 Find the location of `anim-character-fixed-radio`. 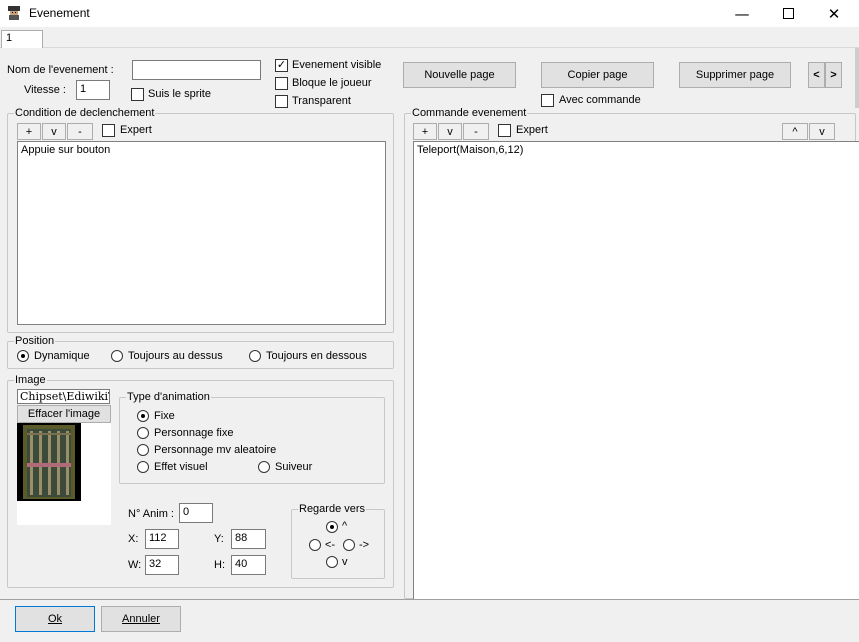

anim-character-fixed-radio is located at coordinates (143, 433).